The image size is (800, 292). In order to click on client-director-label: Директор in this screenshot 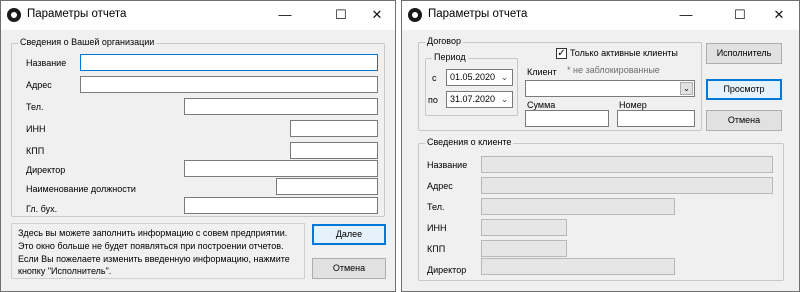, I will do `click(447, 270)`.